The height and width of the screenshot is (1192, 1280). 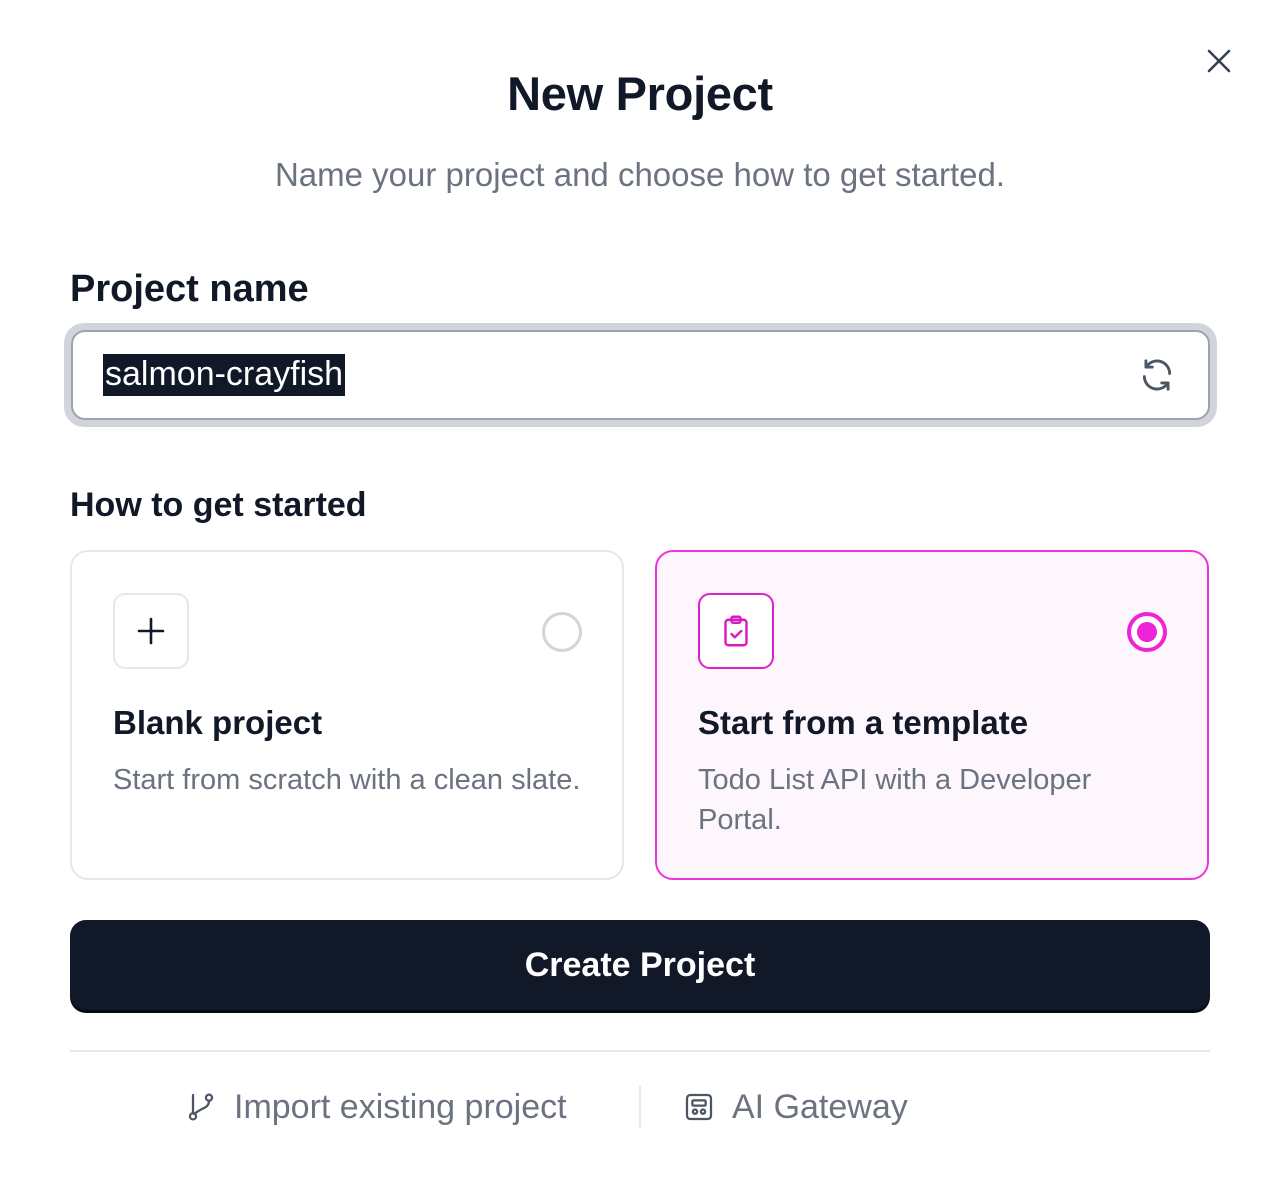 What do you see at coordinates (640, 1051) in the screenshot?
I see `footer-divider` at bounding box center [640, 1051].